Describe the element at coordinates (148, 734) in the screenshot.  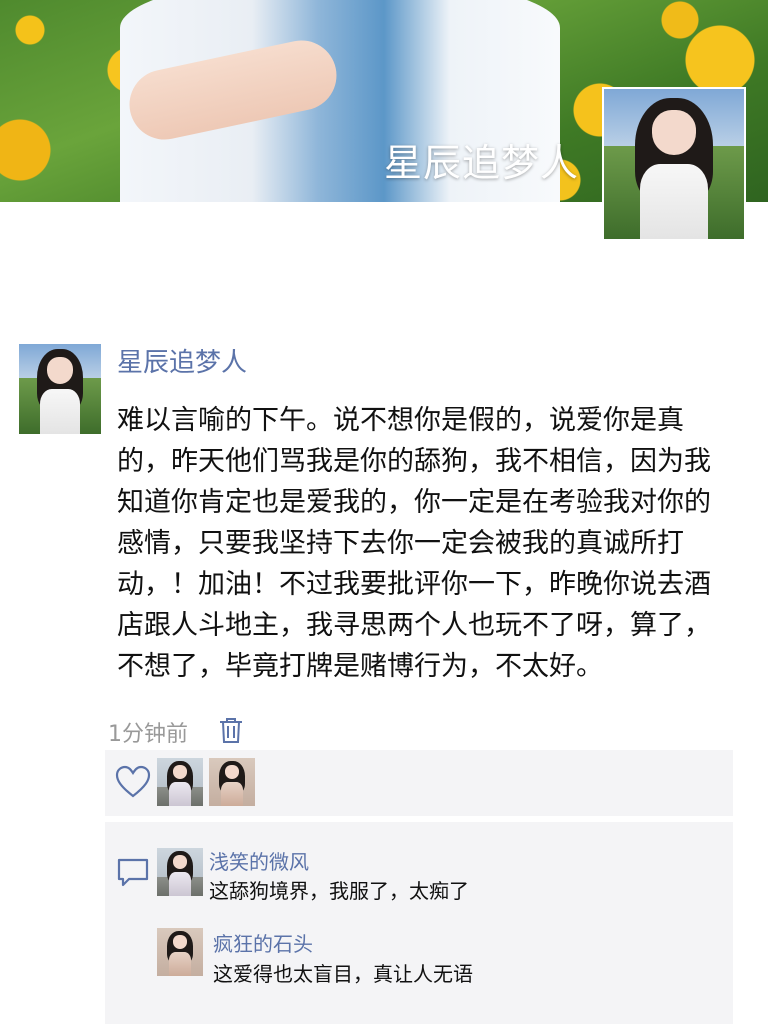
I see `post-timestamp: 1分钟前` at that location.